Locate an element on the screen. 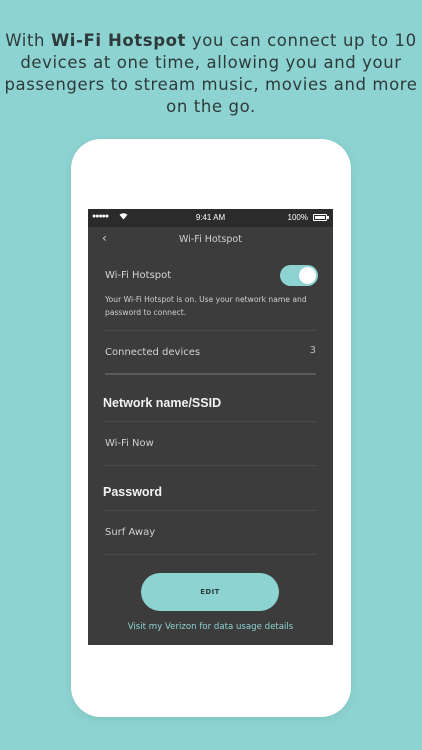  connected-devices-count: 3 is located at coordinates (312, 350).